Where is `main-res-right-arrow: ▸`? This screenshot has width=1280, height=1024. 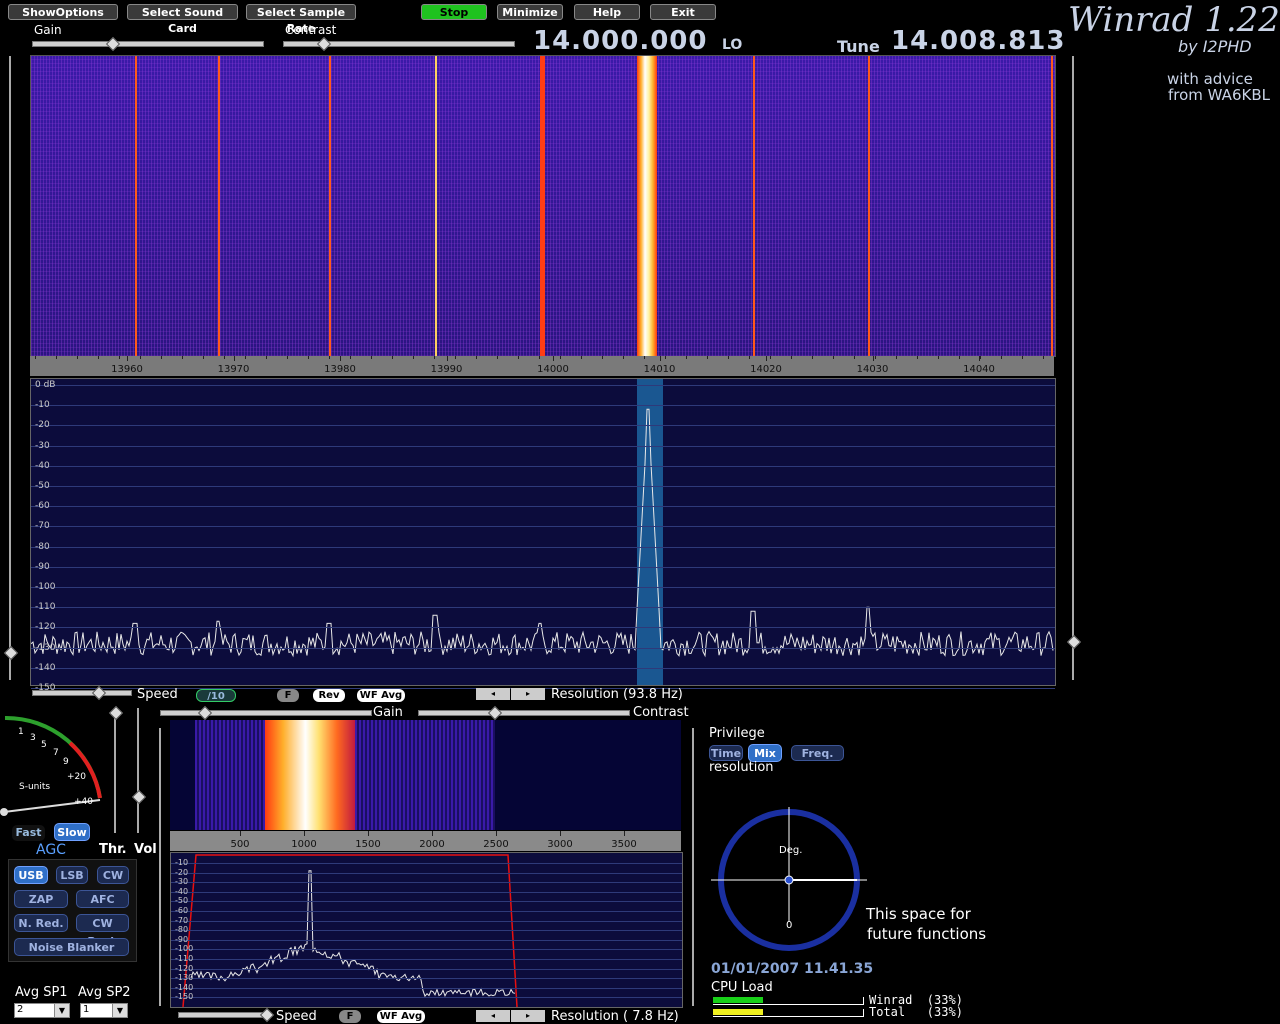
main-res-right-arrow: ▸ is located at coordinates (528, 694).